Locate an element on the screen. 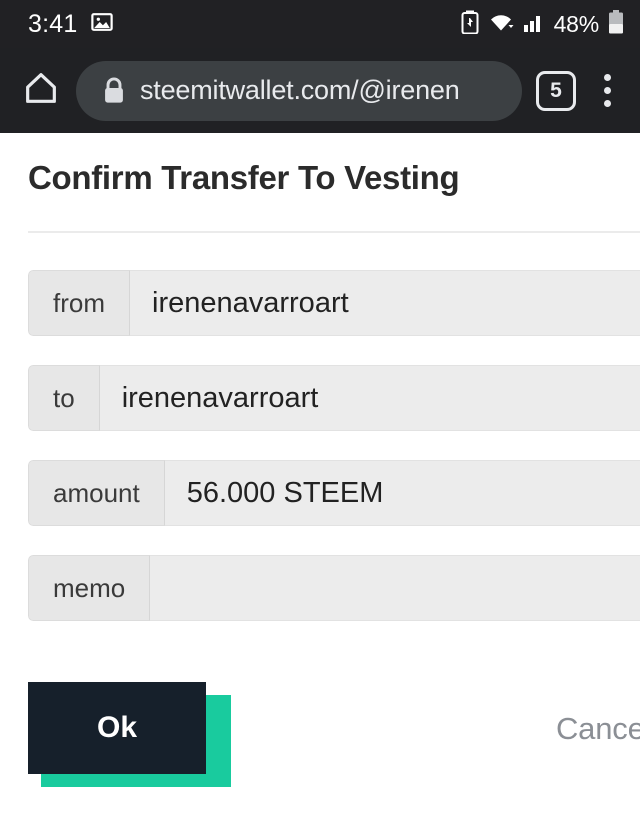 The height and width of the screenshot is (828, 640). status-bar-left: 3:41 is located at coordinates (71, 24).